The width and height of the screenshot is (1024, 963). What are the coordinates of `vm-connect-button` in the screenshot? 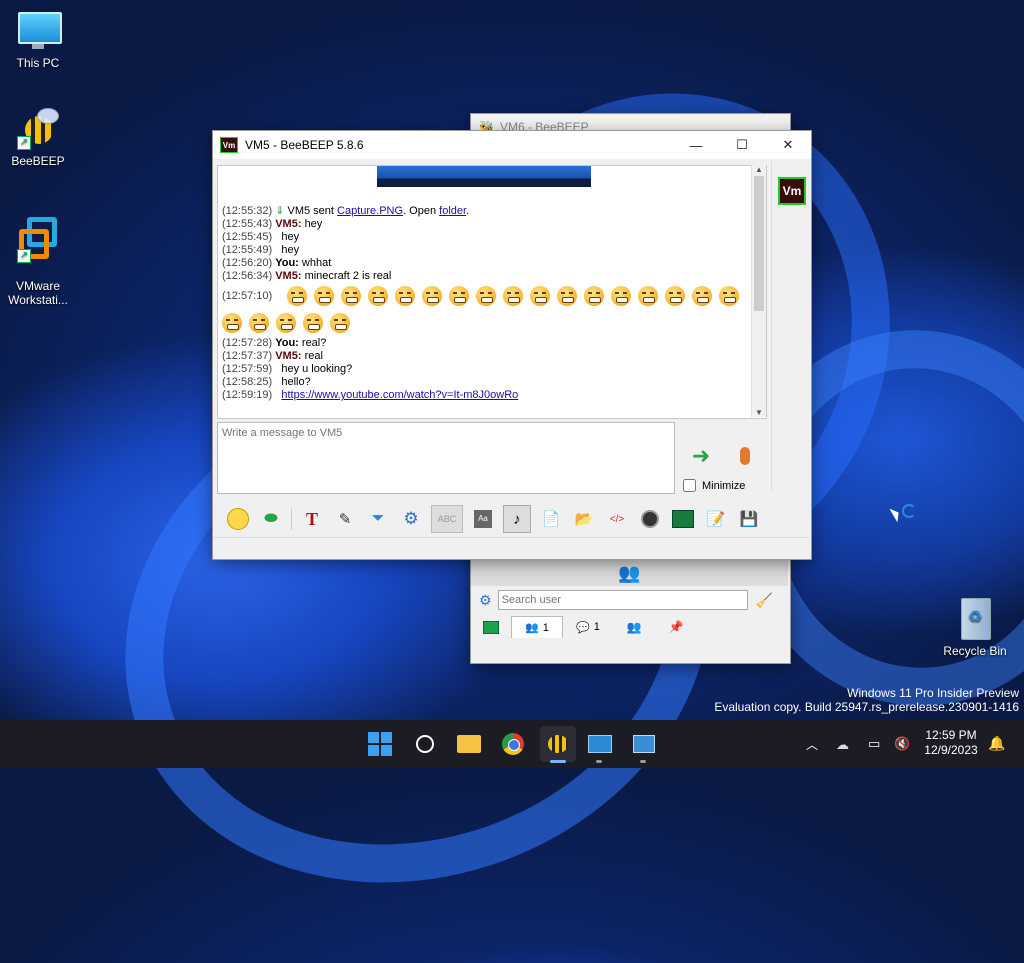 It's located at (644, 744).